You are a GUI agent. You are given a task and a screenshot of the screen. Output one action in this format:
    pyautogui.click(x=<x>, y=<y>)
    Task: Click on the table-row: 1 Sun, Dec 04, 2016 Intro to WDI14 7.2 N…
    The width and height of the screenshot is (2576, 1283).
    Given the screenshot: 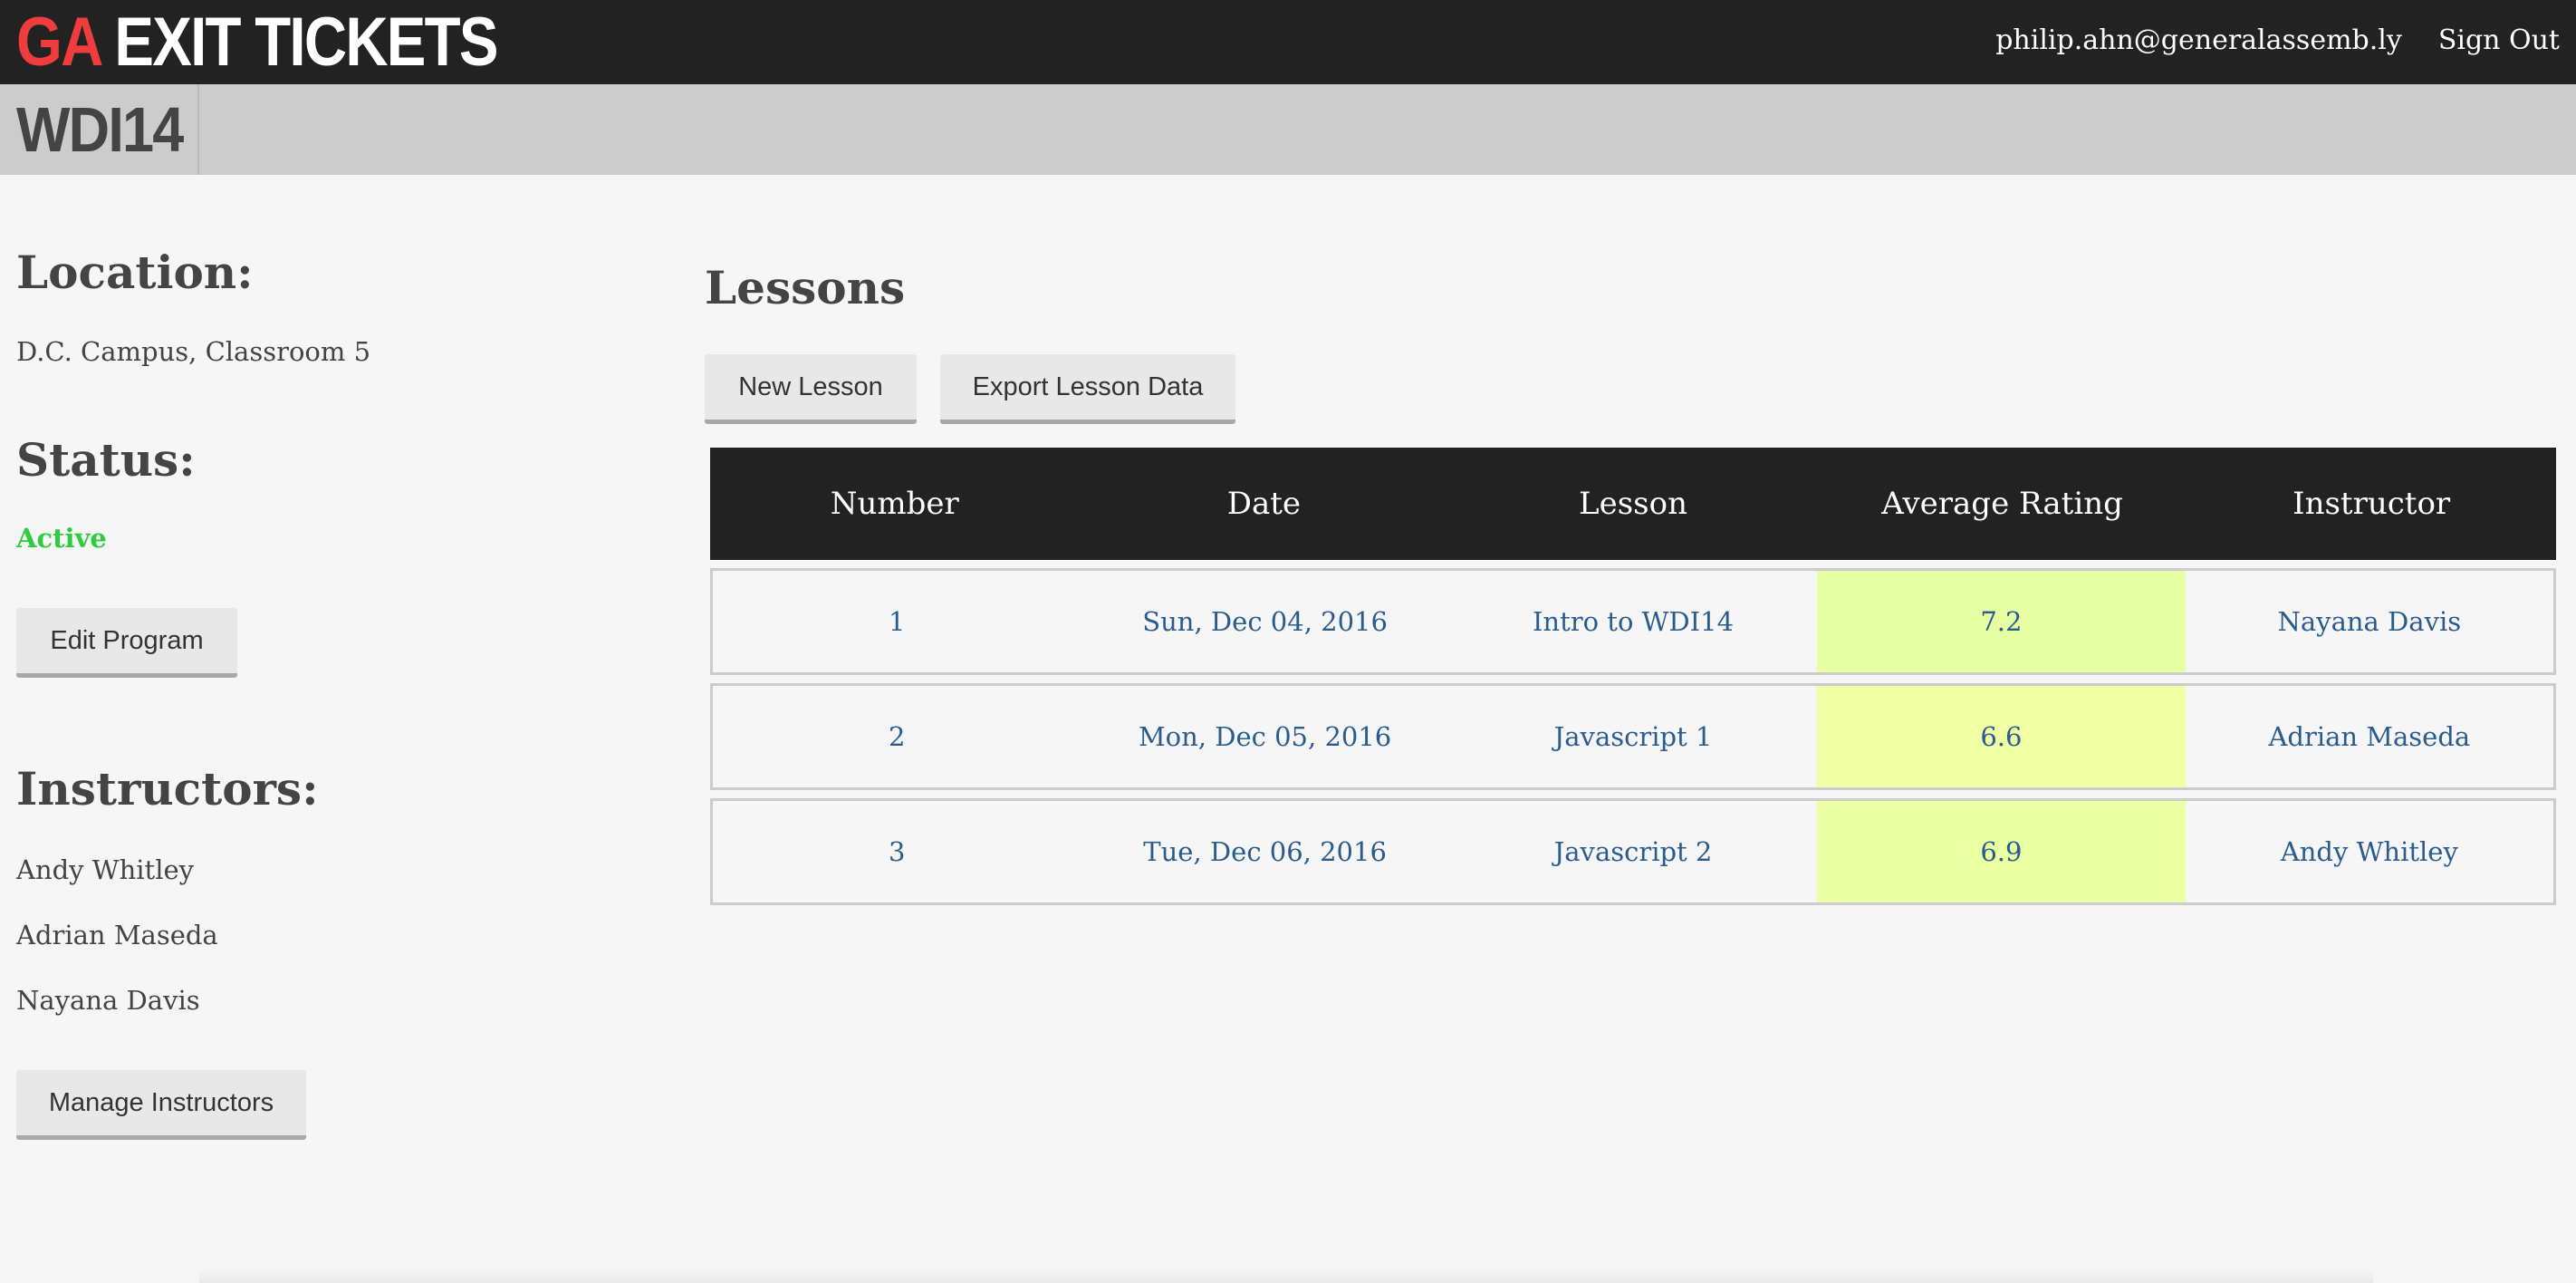 What is the action you would take?
    pyautogui.click(x=1633, y=622)
    